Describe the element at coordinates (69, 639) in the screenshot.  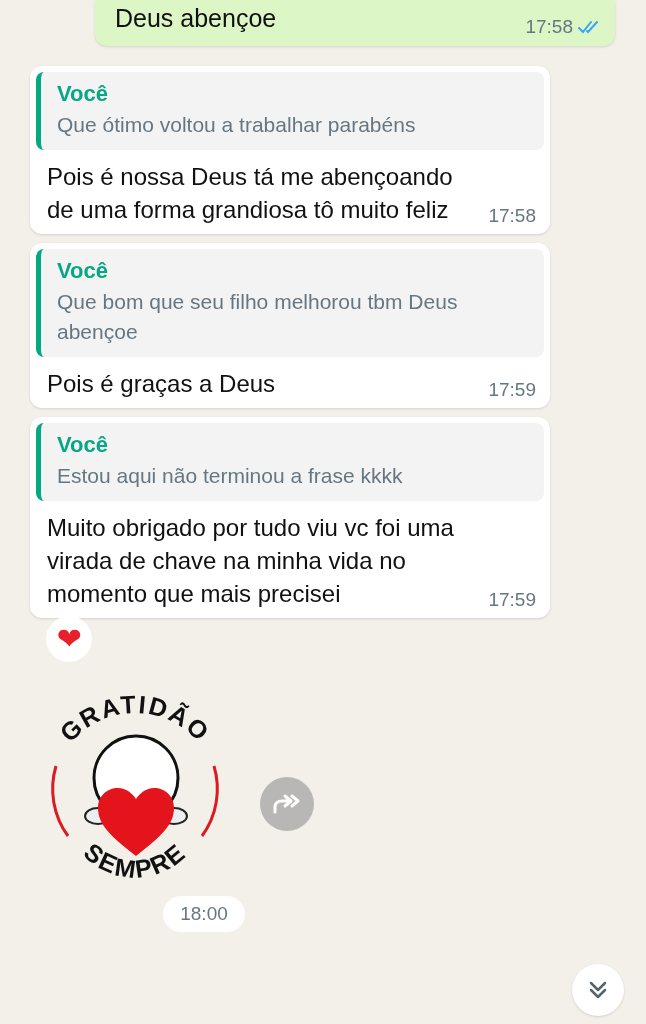
I see `reaction-badge: ❤` at that location.